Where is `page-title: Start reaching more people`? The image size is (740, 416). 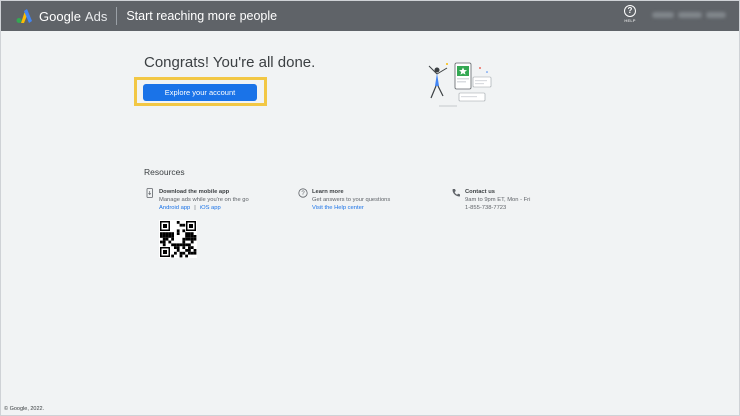
page-title: Start reaching more people is located at coordinates (202, 16).